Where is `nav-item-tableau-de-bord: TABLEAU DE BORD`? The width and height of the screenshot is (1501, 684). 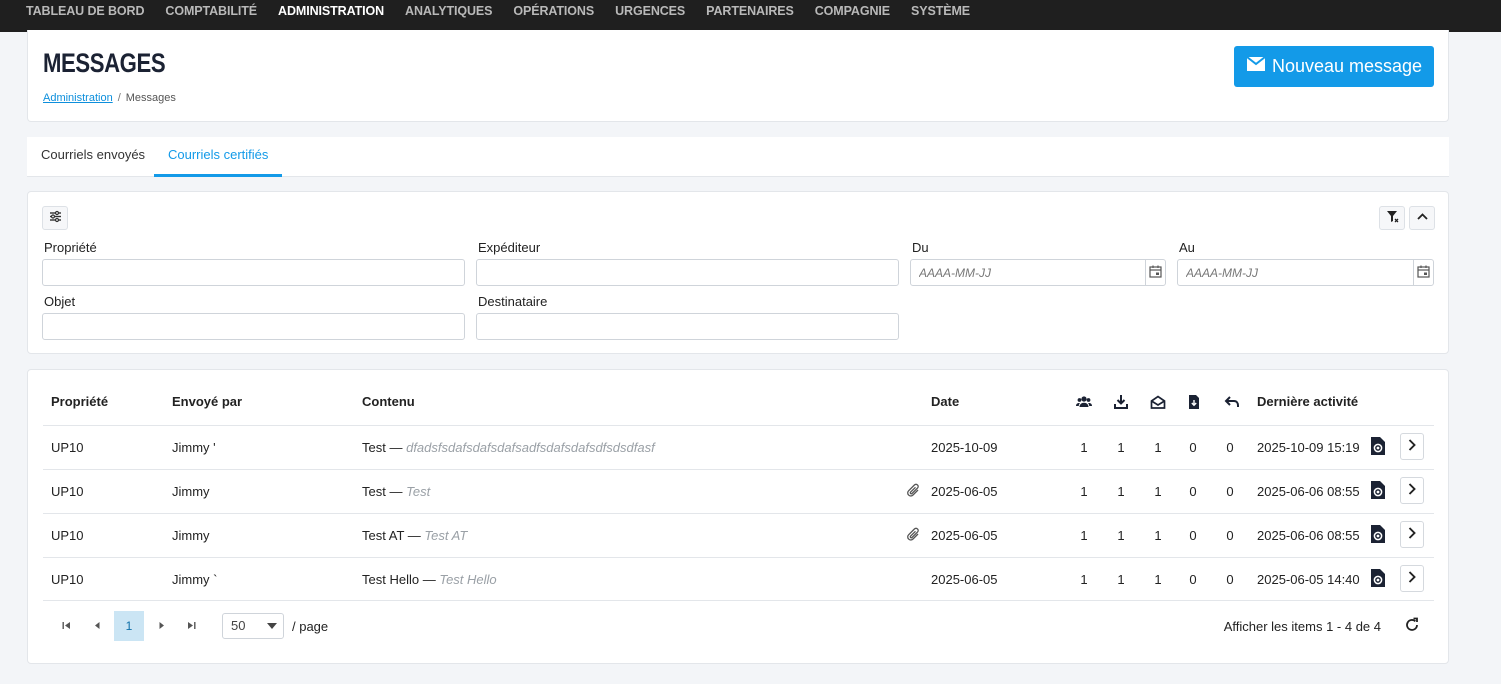
nav-item-tableau-de-bord: TABLEAU DE BORD is located at coordinates (85, 11).